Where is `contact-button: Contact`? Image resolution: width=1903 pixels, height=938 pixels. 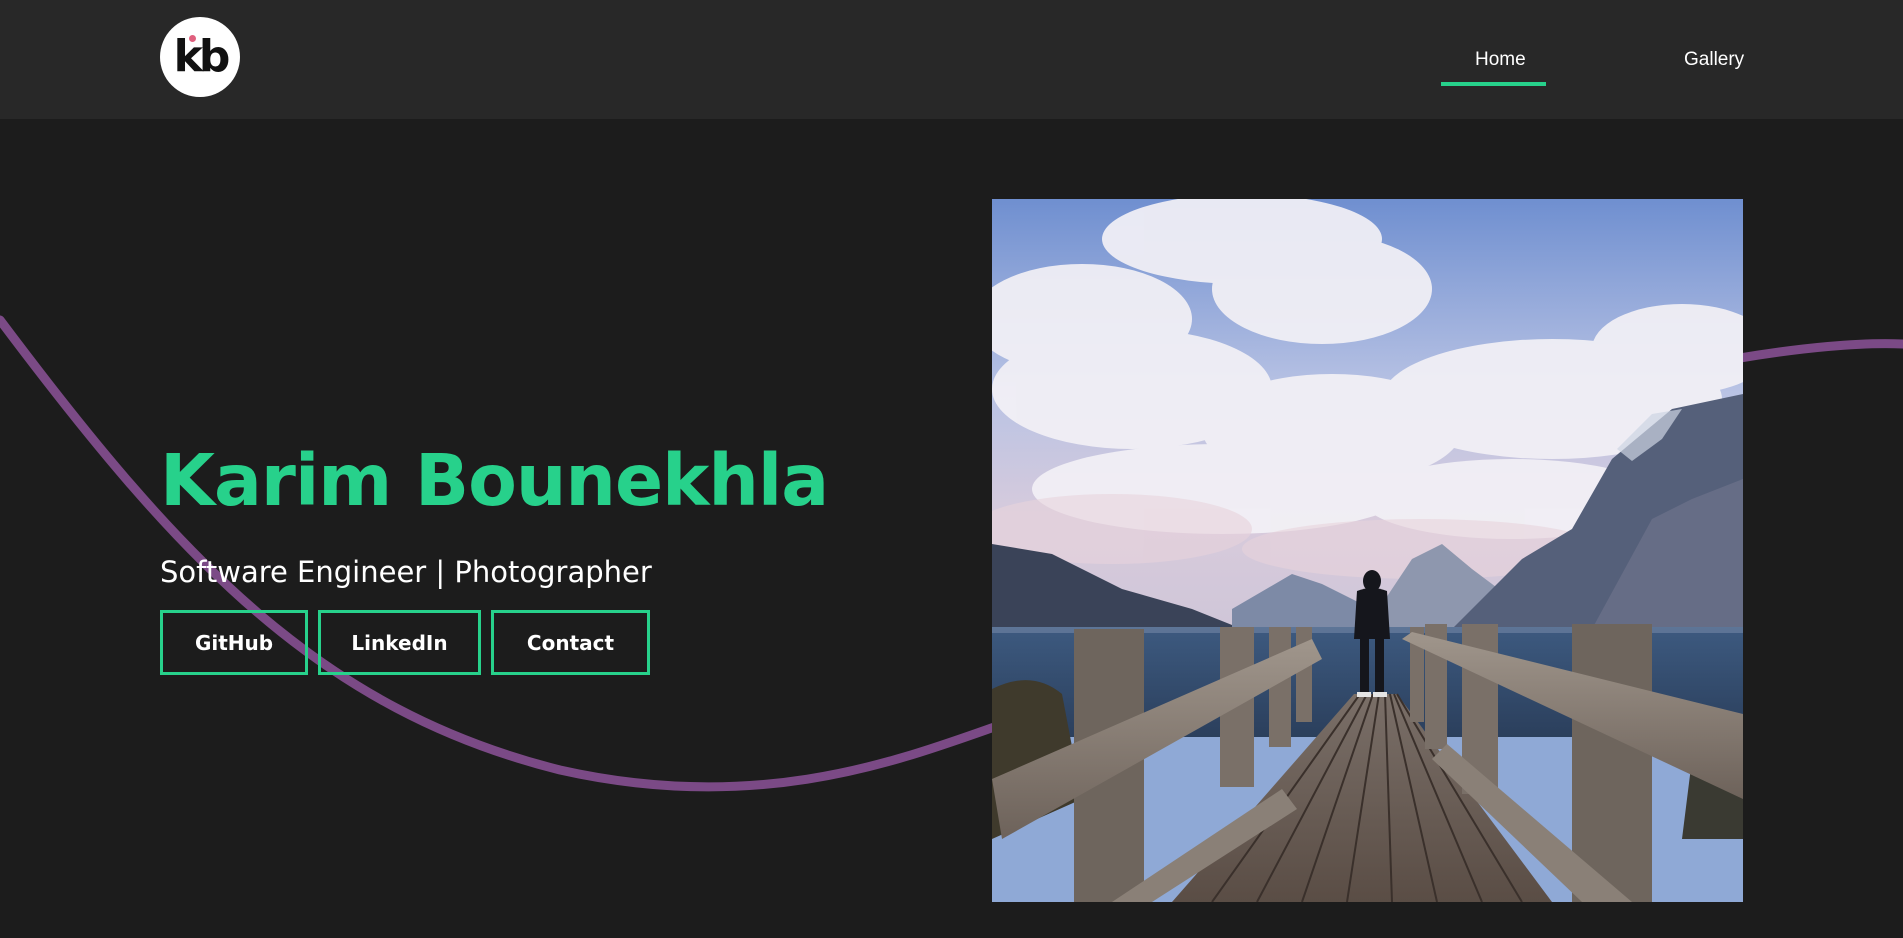 contact-button: Contact is located at coordinates (570, 642).